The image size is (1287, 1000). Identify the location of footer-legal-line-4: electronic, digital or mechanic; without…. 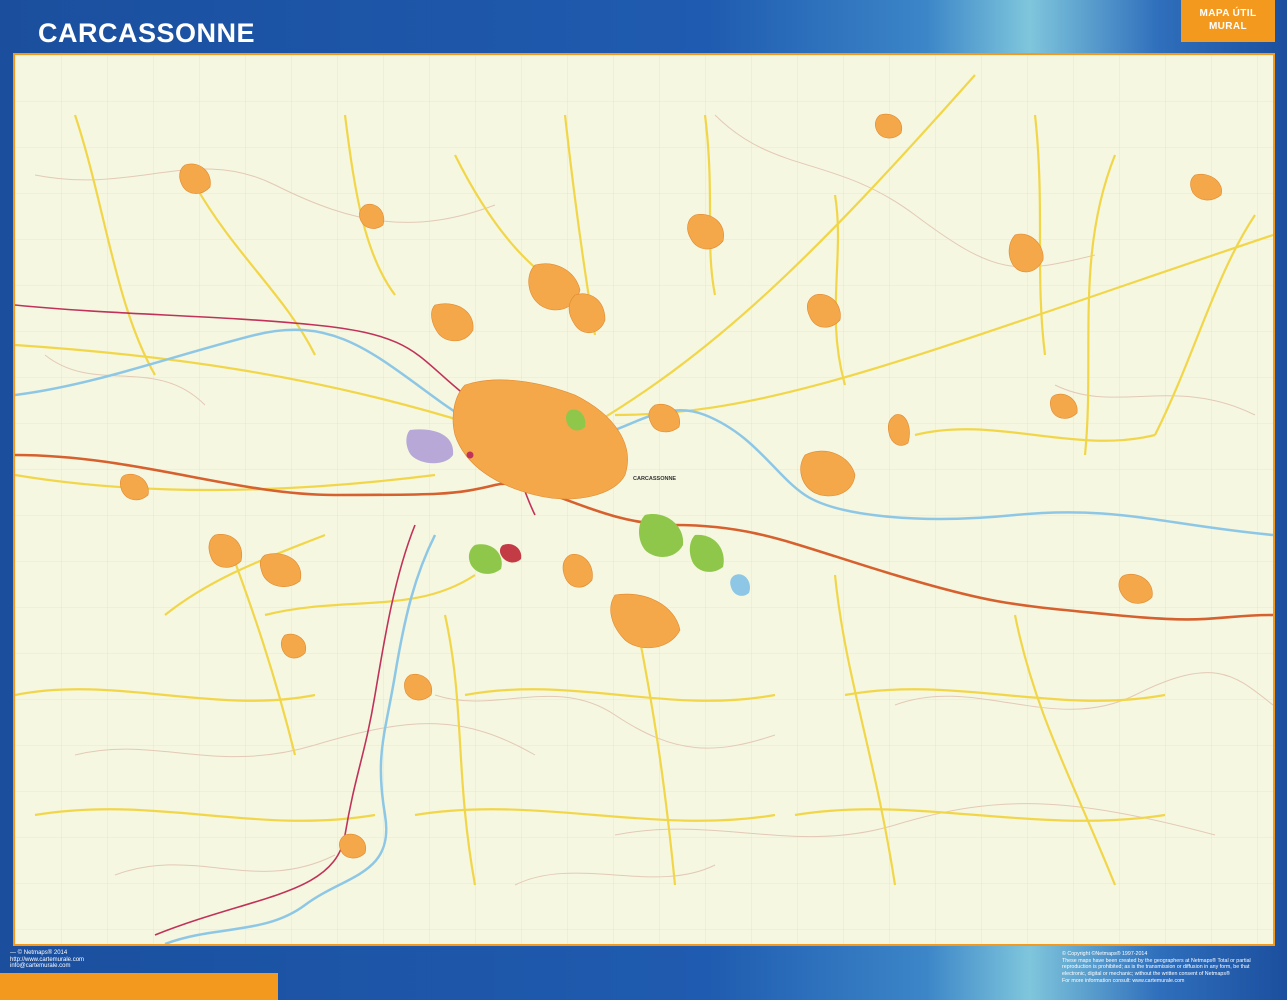
(1146, 974).